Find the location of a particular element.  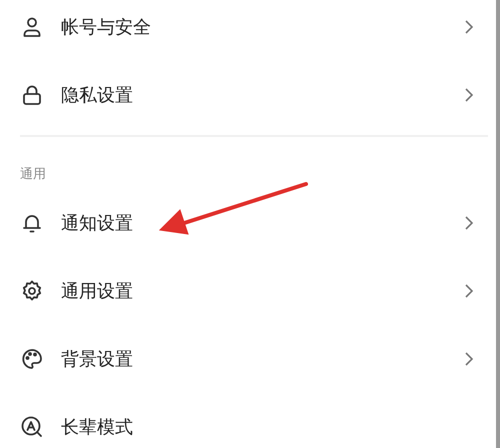

lock-icon is located at coordinates (32, 95).